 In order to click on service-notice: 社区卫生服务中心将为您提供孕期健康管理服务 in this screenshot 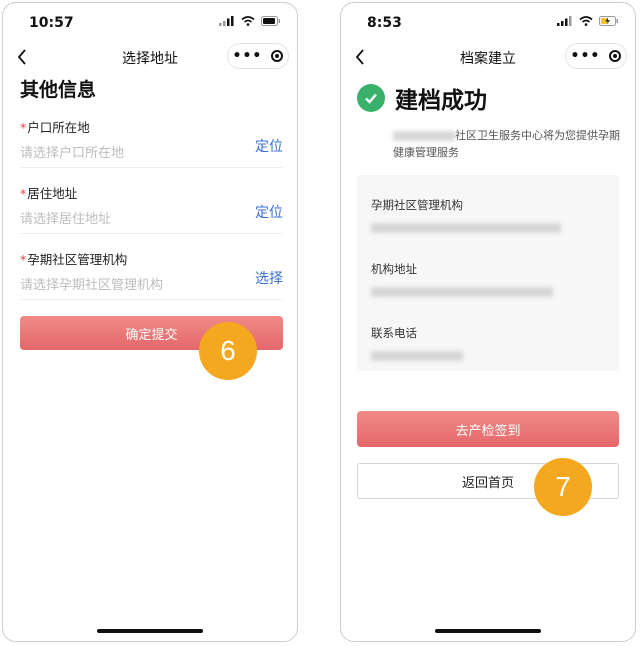, I will do `click(507, 144)`.